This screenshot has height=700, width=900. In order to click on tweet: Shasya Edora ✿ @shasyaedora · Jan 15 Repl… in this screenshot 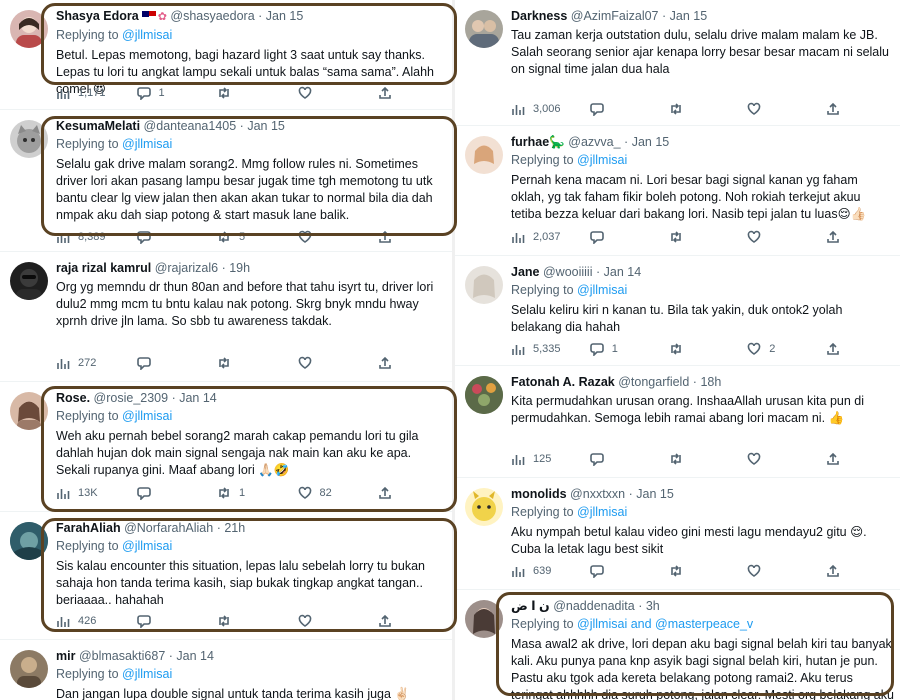, I will do `click(226, 55)`.